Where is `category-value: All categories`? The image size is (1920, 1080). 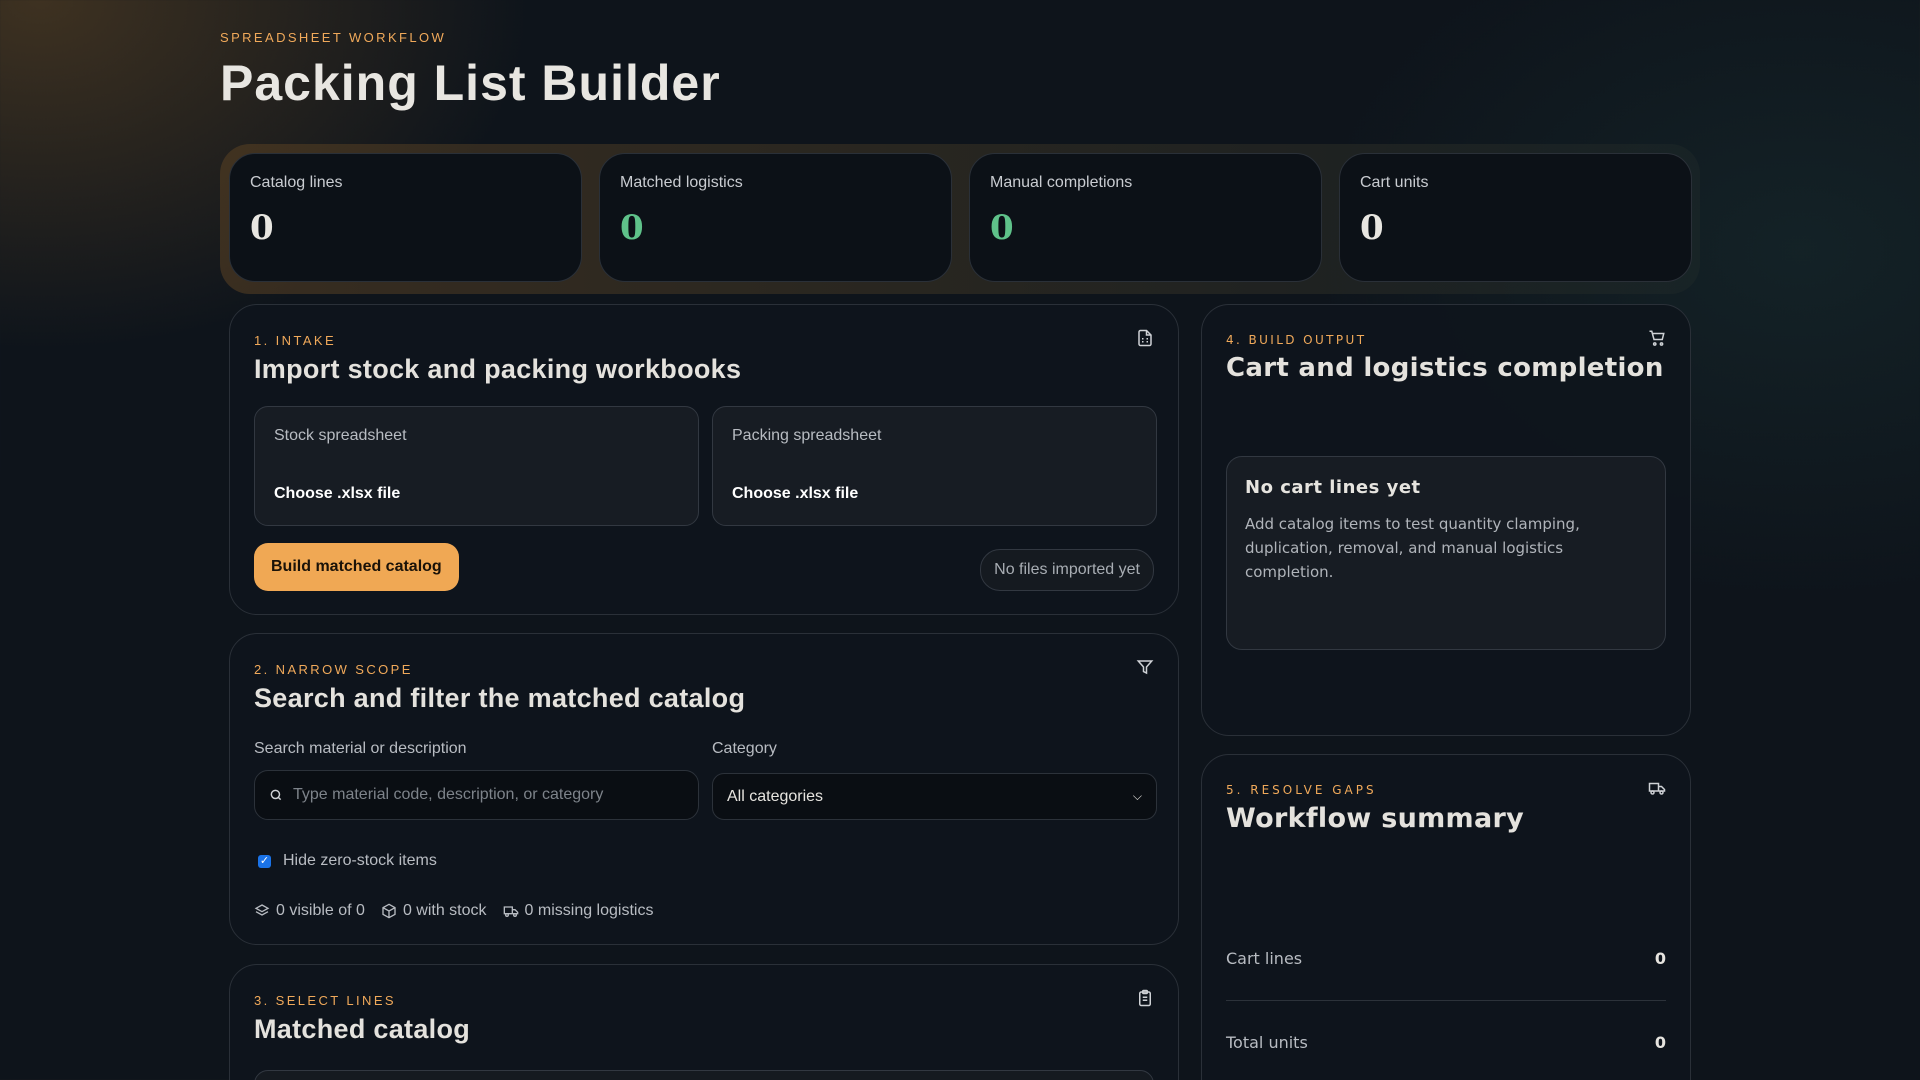 category-value: All categories is located at coordinates (775, 796).